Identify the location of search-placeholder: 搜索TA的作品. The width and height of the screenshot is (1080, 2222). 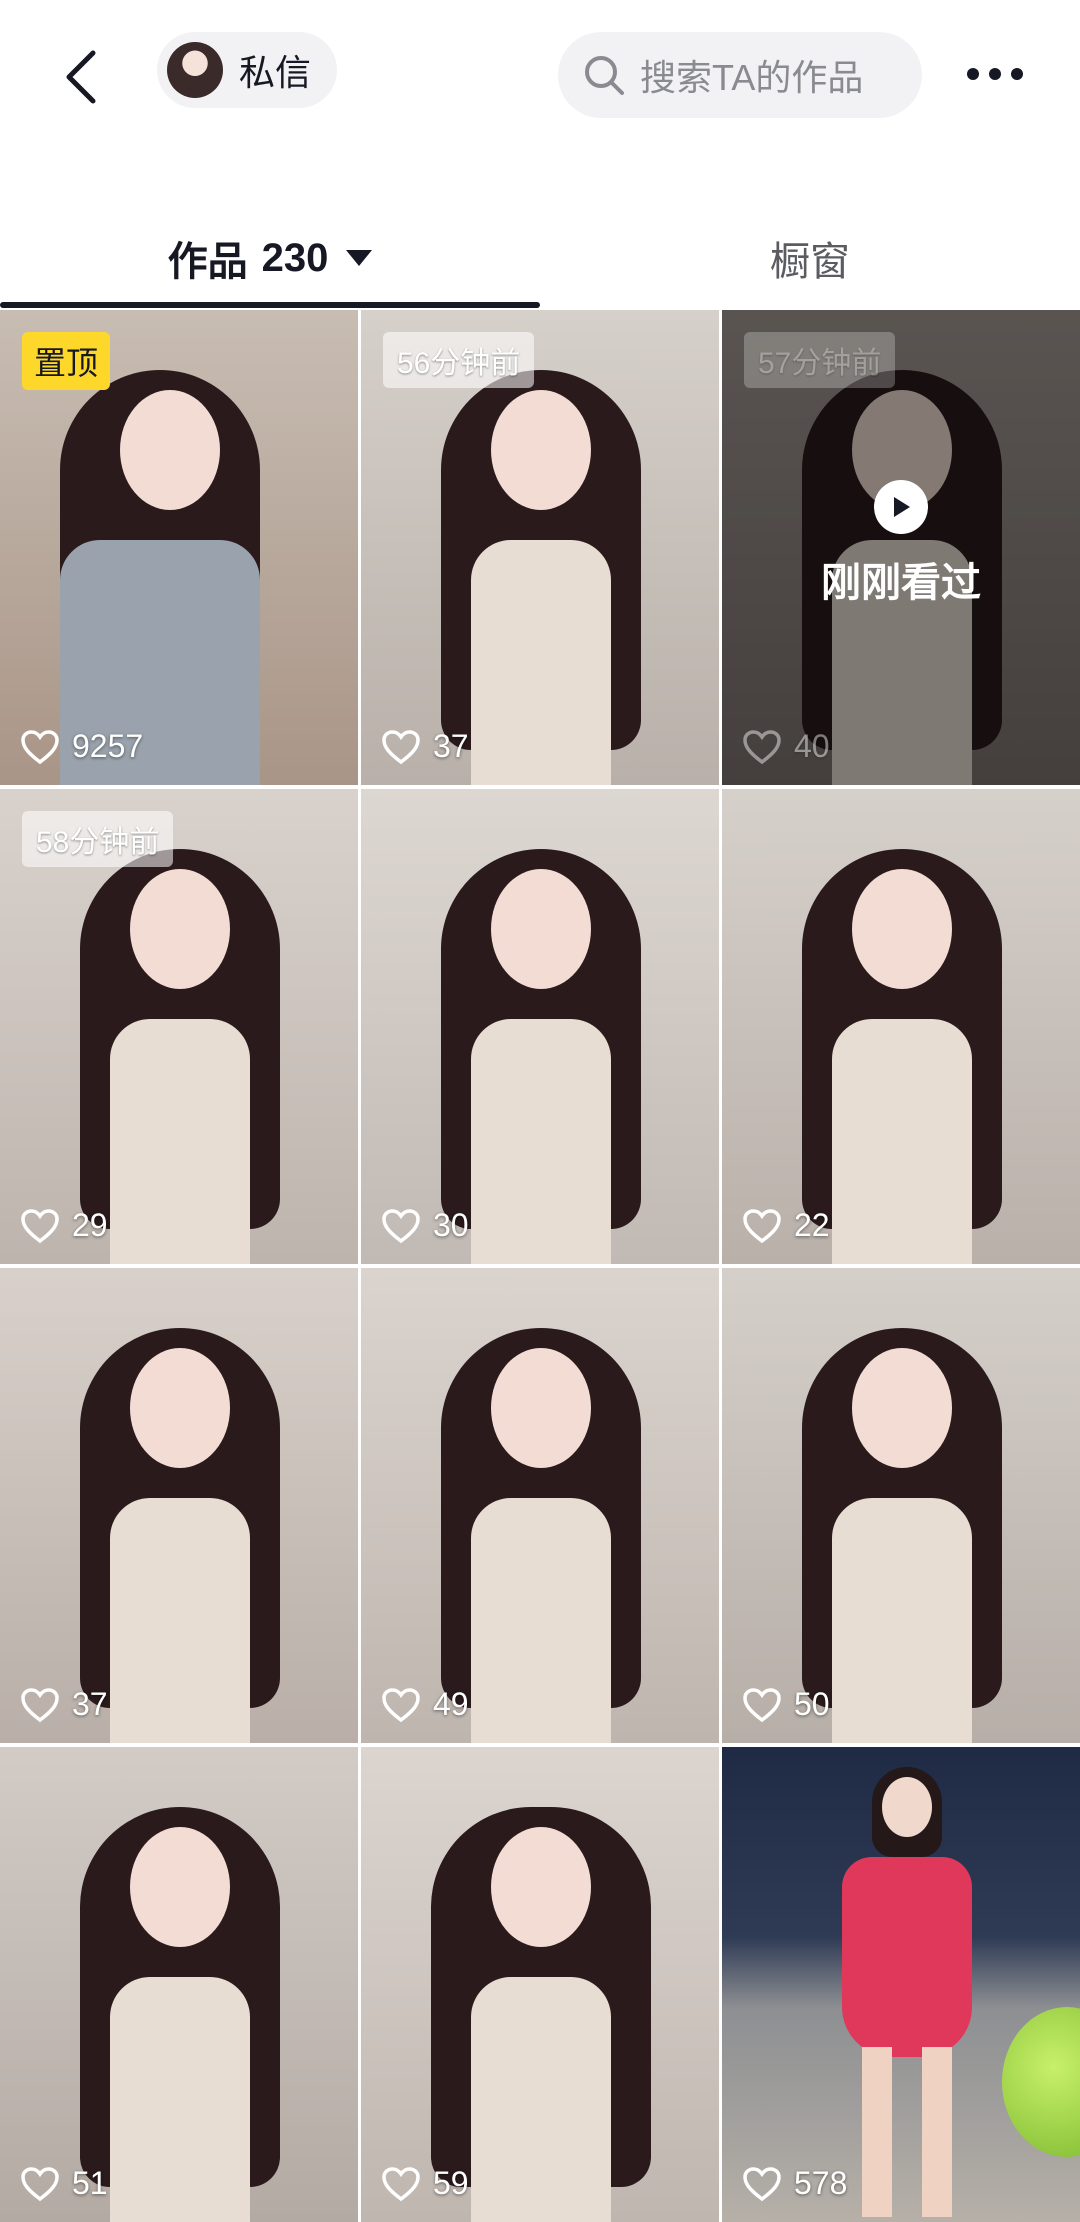
(752, 77).